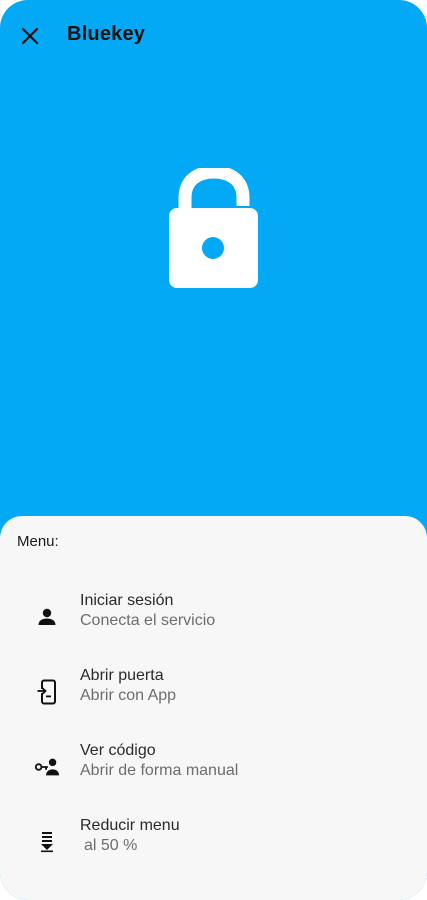 The image size is (427, 900). Describe the element at coordinates (47, 767) in the screenshot. I see `key-person-icon` at that location.